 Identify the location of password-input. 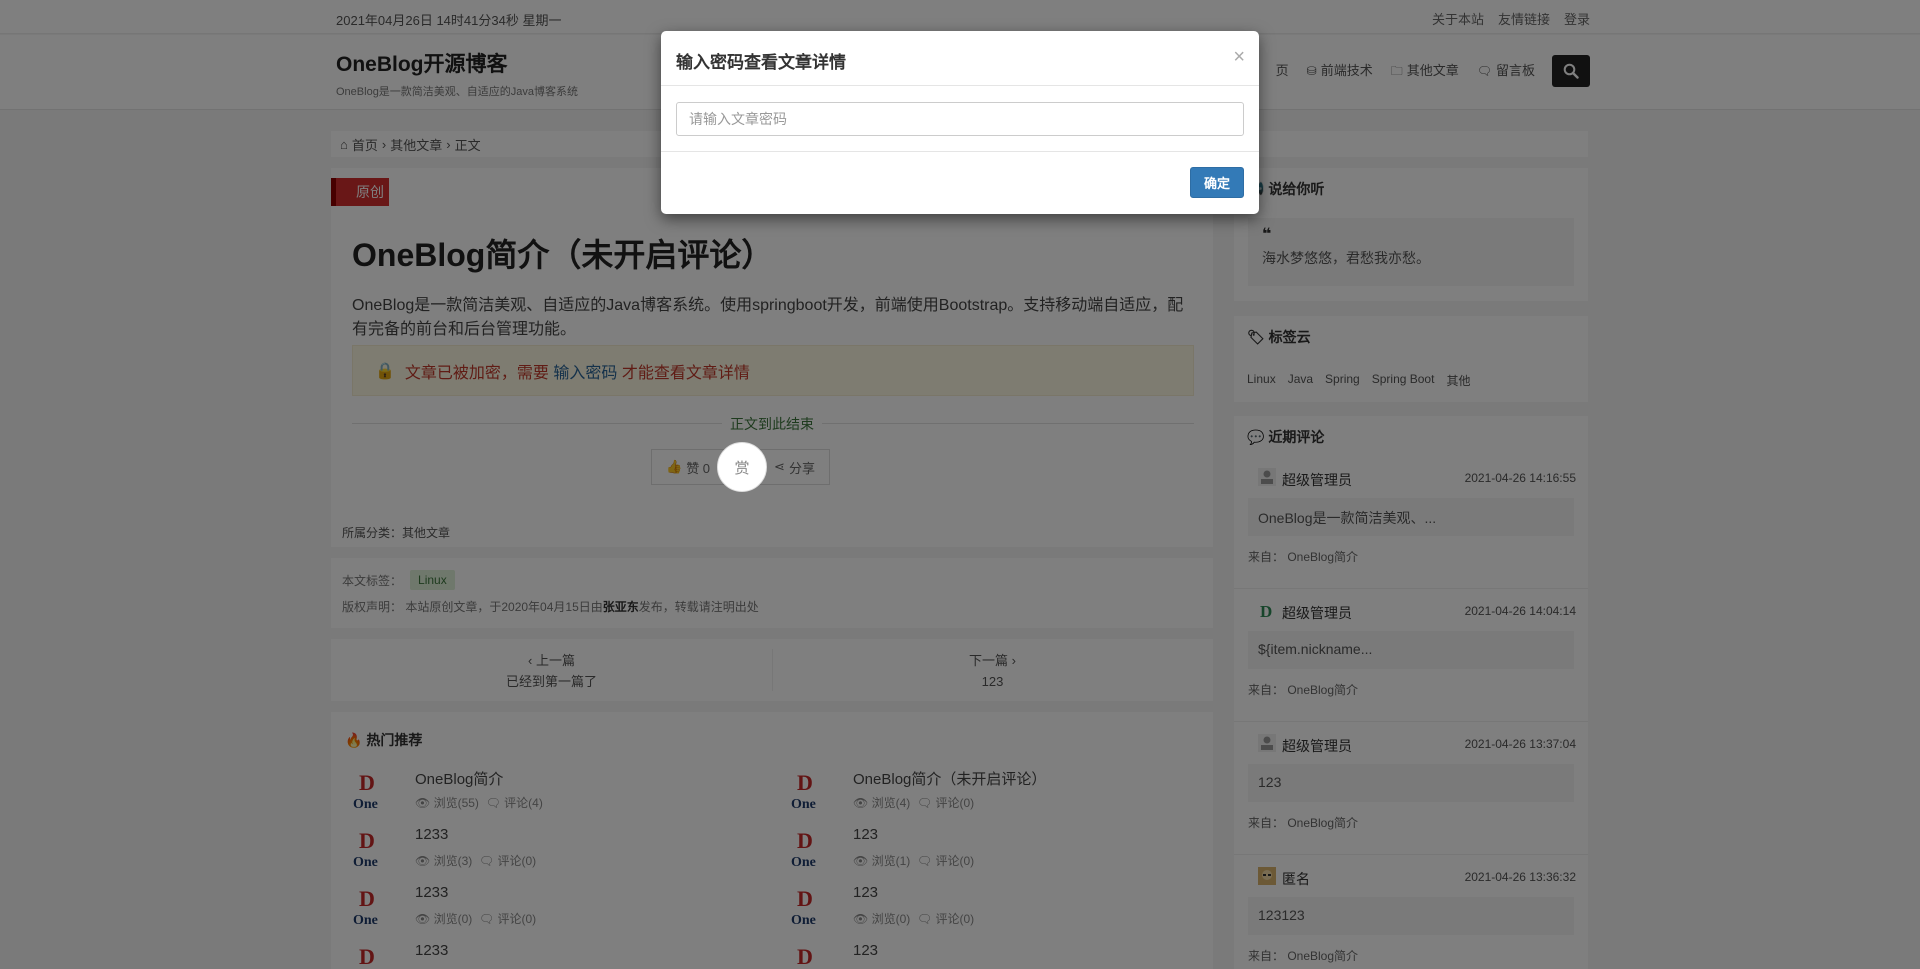
(960, 119).